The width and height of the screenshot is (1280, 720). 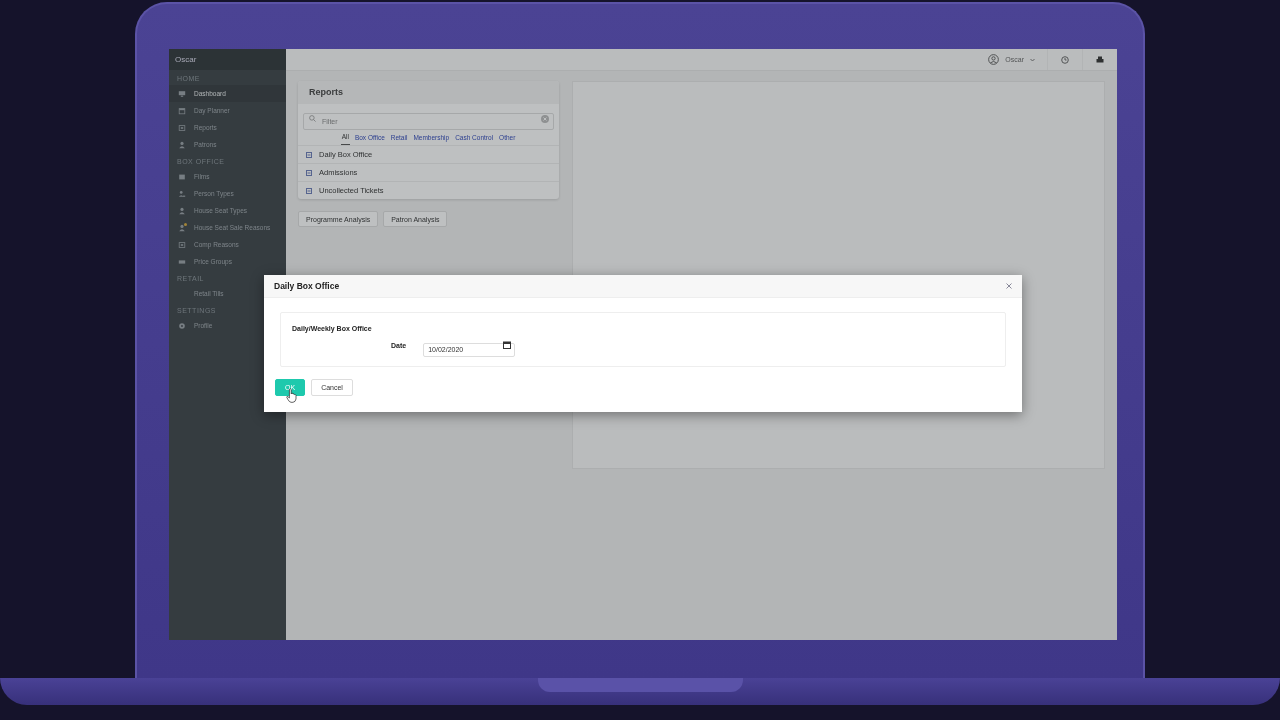 I want to click on close-button, so click(x=1009, y=286).